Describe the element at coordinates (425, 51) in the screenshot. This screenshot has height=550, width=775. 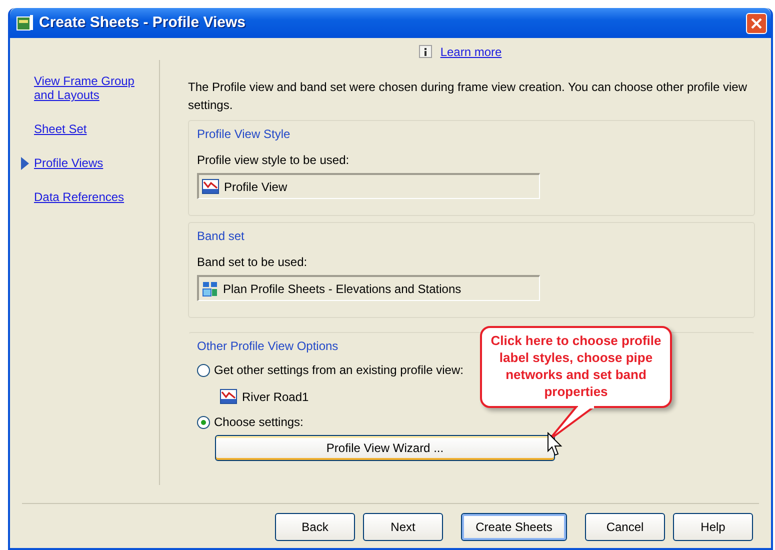
I see `info-icon` at that location.